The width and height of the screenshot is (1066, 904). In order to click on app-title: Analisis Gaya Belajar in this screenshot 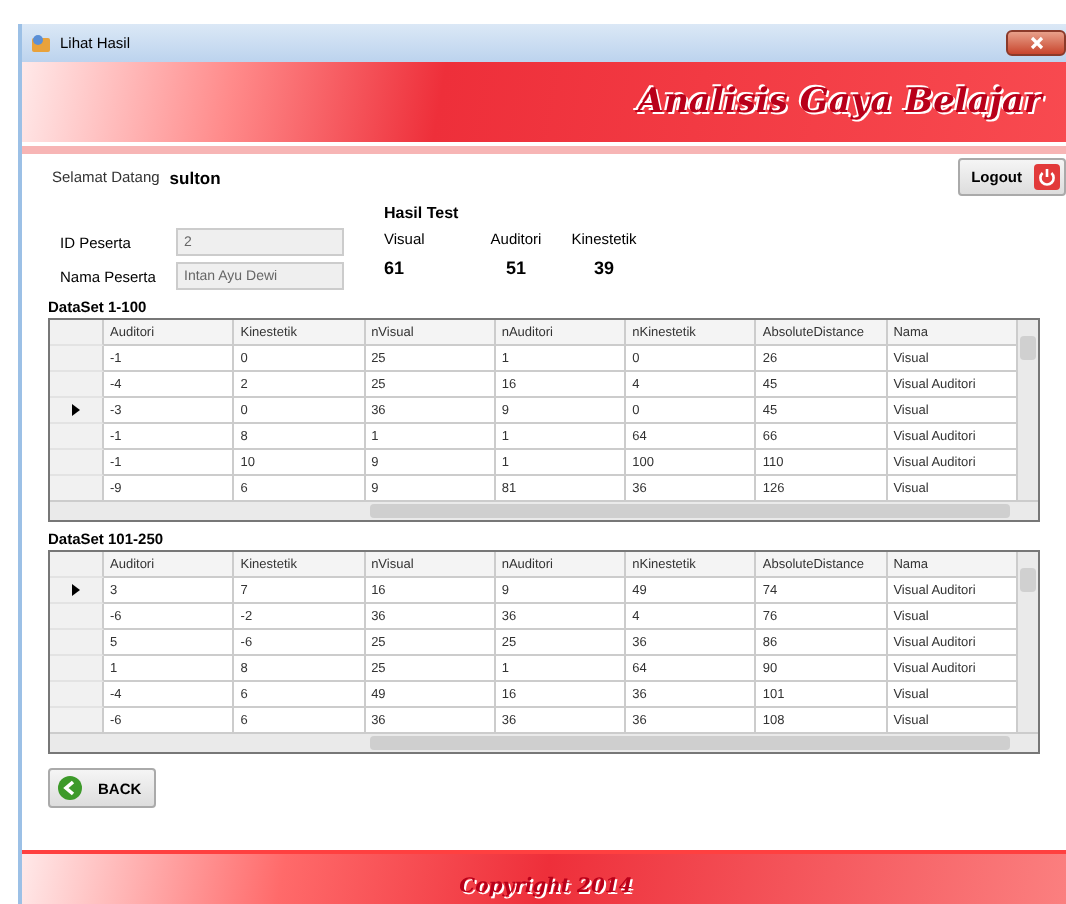, I will do `click(839, 102)`.